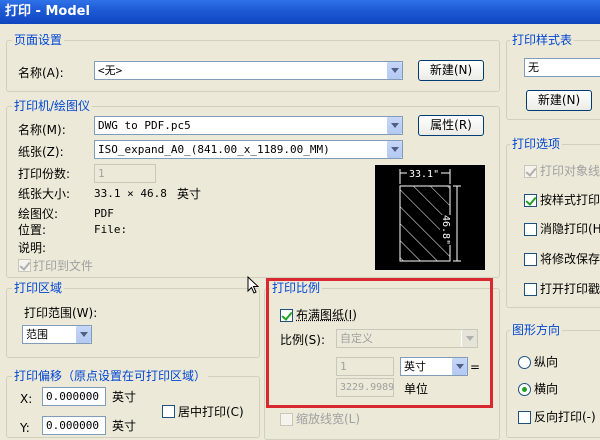  Describe the element at coordinates (52, 106) in the screenshot. I see `printer-title: 打印机/绘图仪` at that location.